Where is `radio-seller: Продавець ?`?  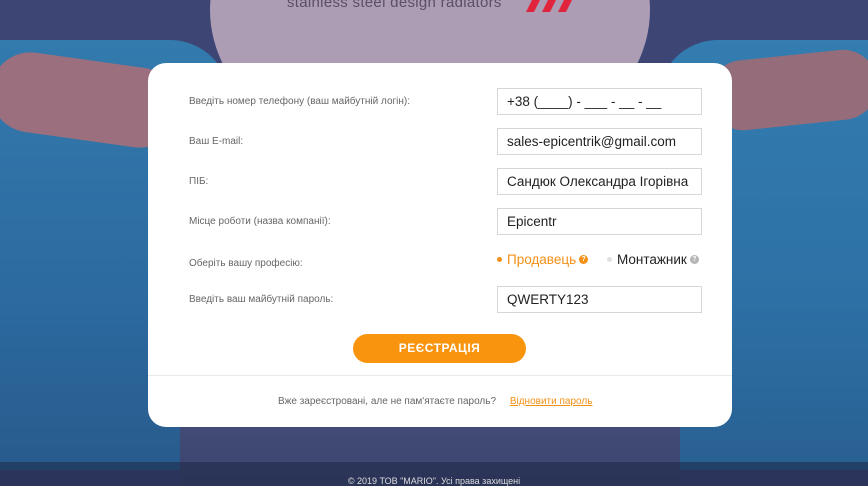 radio-seller: Продавець ? is located at coordinates (543, 259).